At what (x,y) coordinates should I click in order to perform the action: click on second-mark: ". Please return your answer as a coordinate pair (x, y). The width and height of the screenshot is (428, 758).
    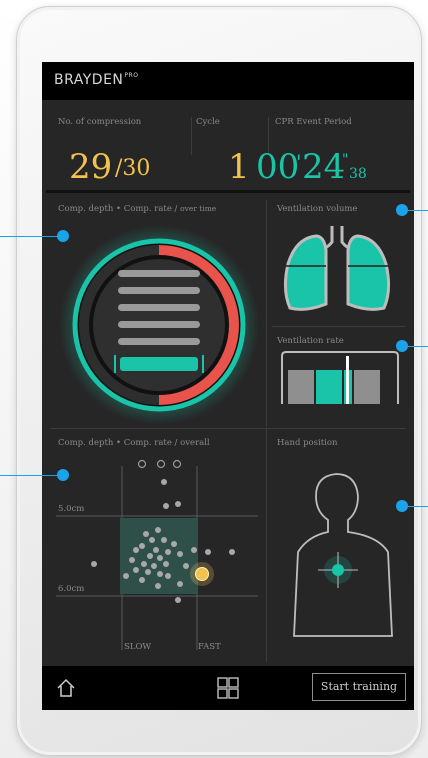
    Looking at the image, I should click on (345, 160).